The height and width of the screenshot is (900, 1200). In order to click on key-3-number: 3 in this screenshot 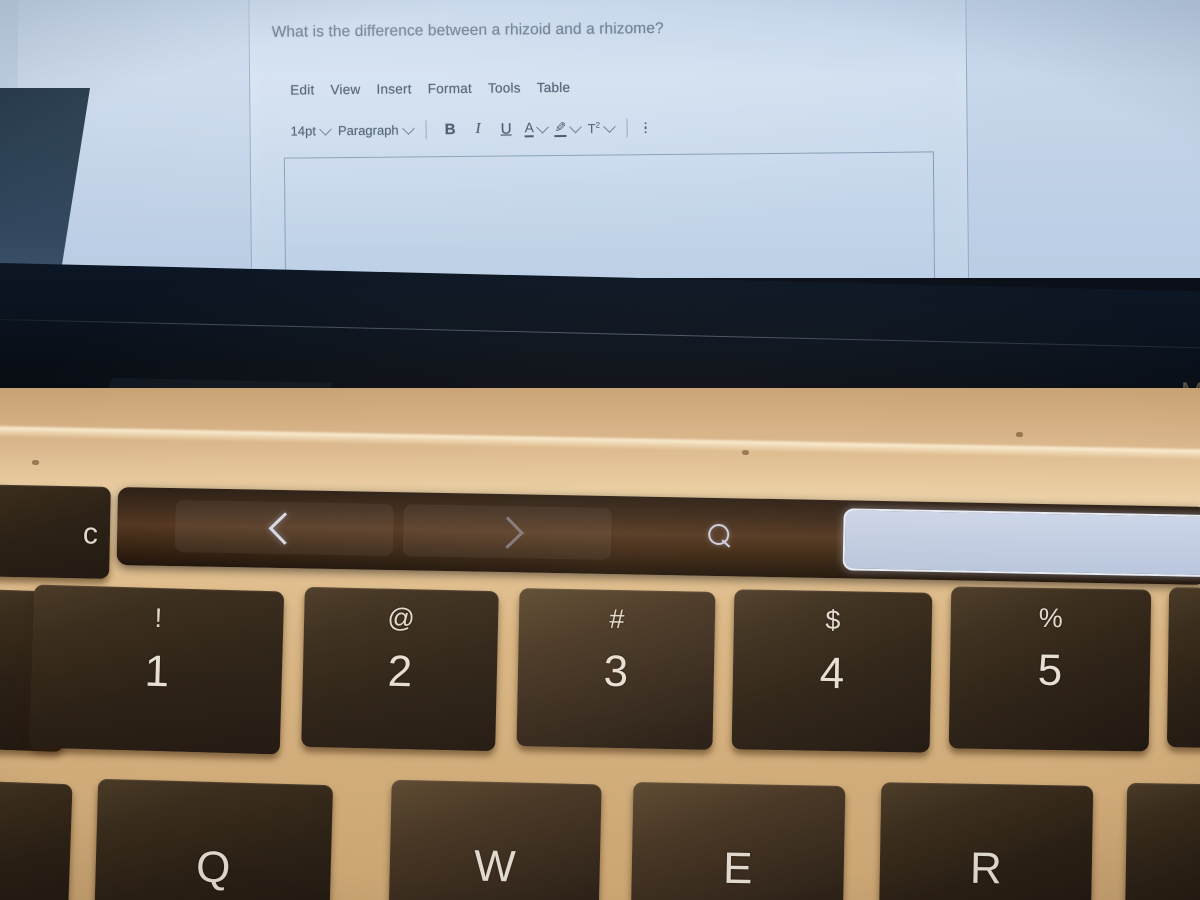, I will do `click(616, 671)`.